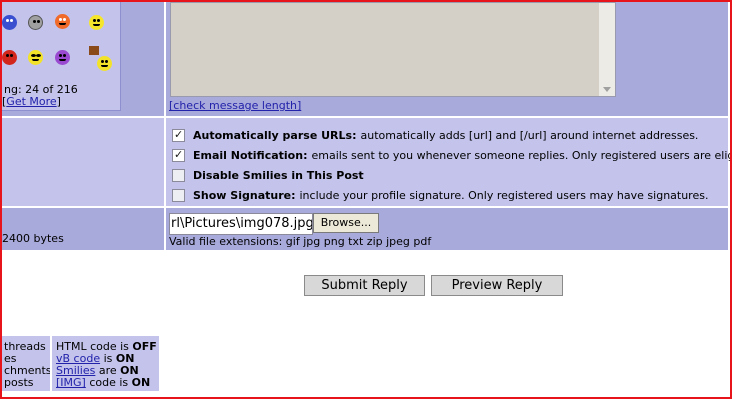  I want to click on parse-urls-checkbox, so click(178, 135).